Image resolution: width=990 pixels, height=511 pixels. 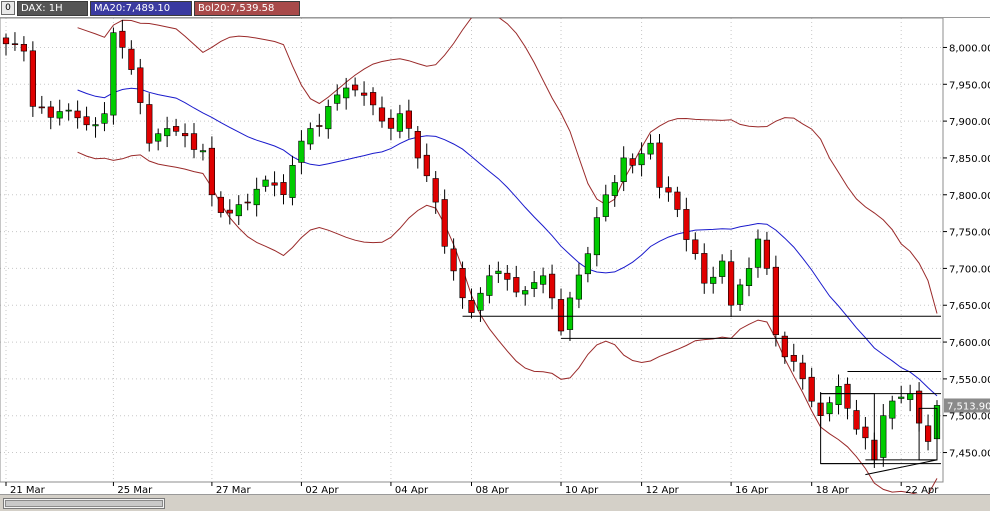 What do you see at coordinates (967, 405) in the screenshot?
I see `last-price-tag: 7,513.90` at bounding box center [967, 405].